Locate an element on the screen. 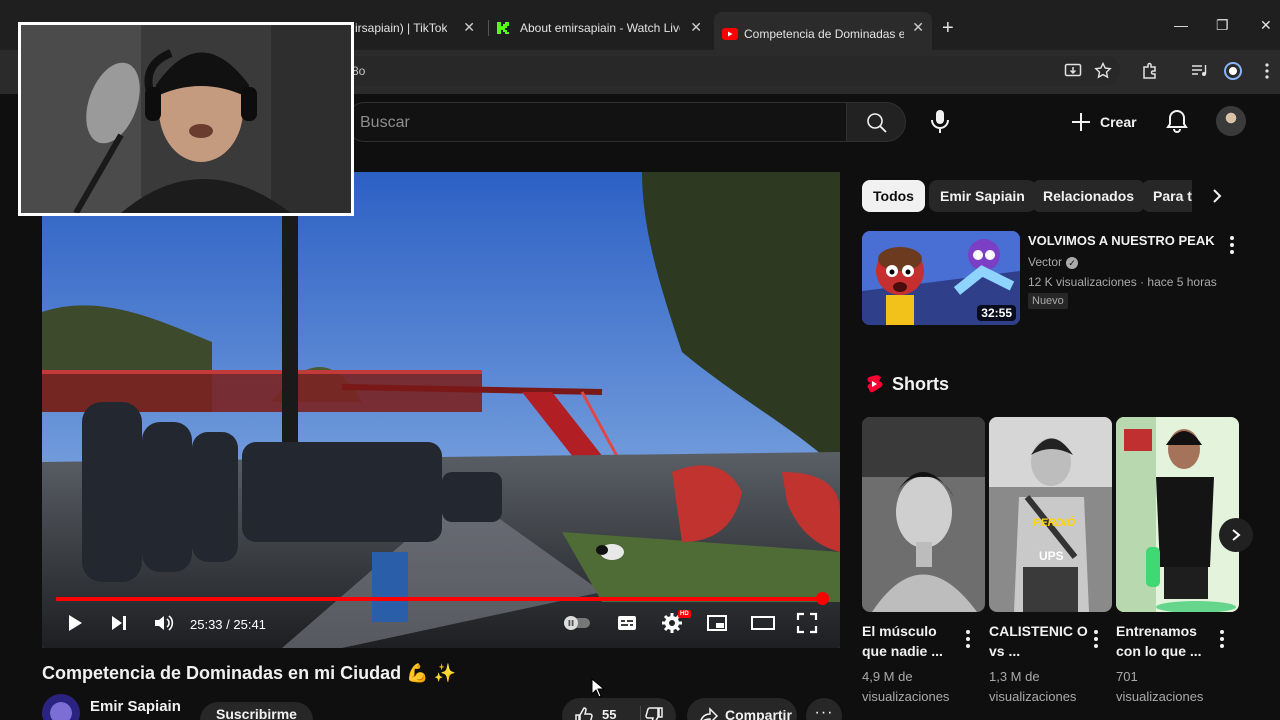  search-input: Buscar is located at coordinates (596, 122).